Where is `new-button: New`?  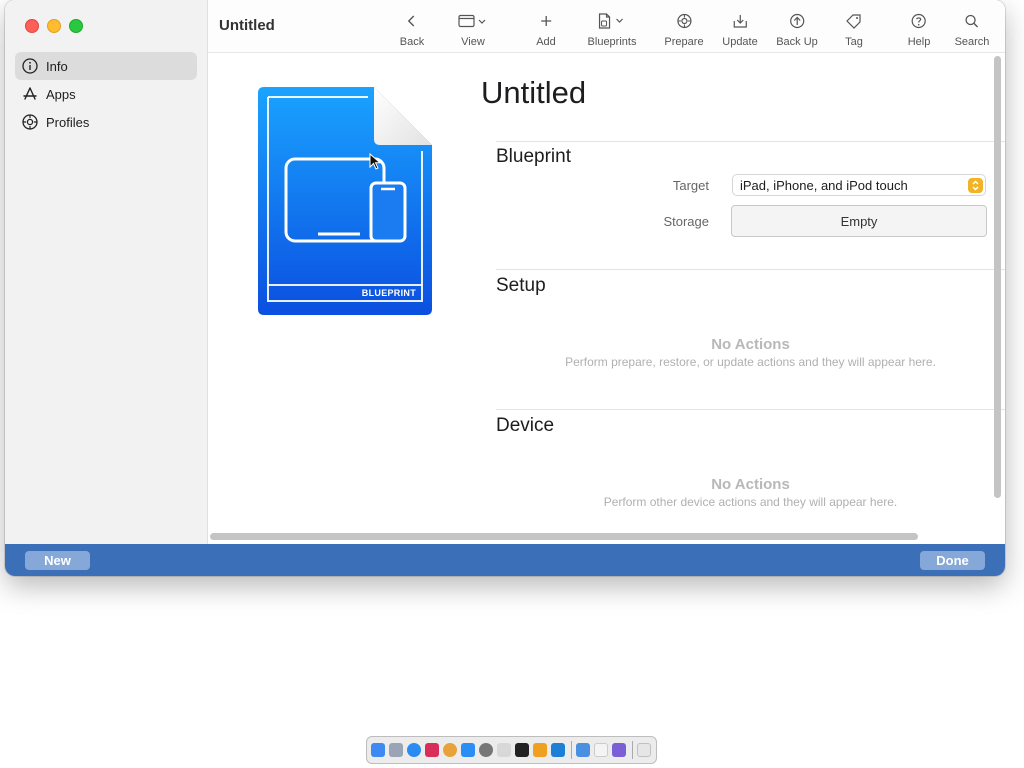 new-button: New is located at coordinates (57, 560).